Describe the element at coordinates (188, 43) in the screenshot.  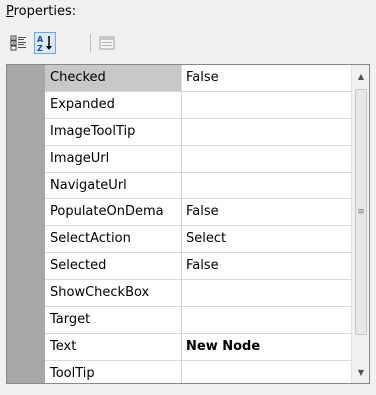
I see `properties-toolbar: A Z` at that location.